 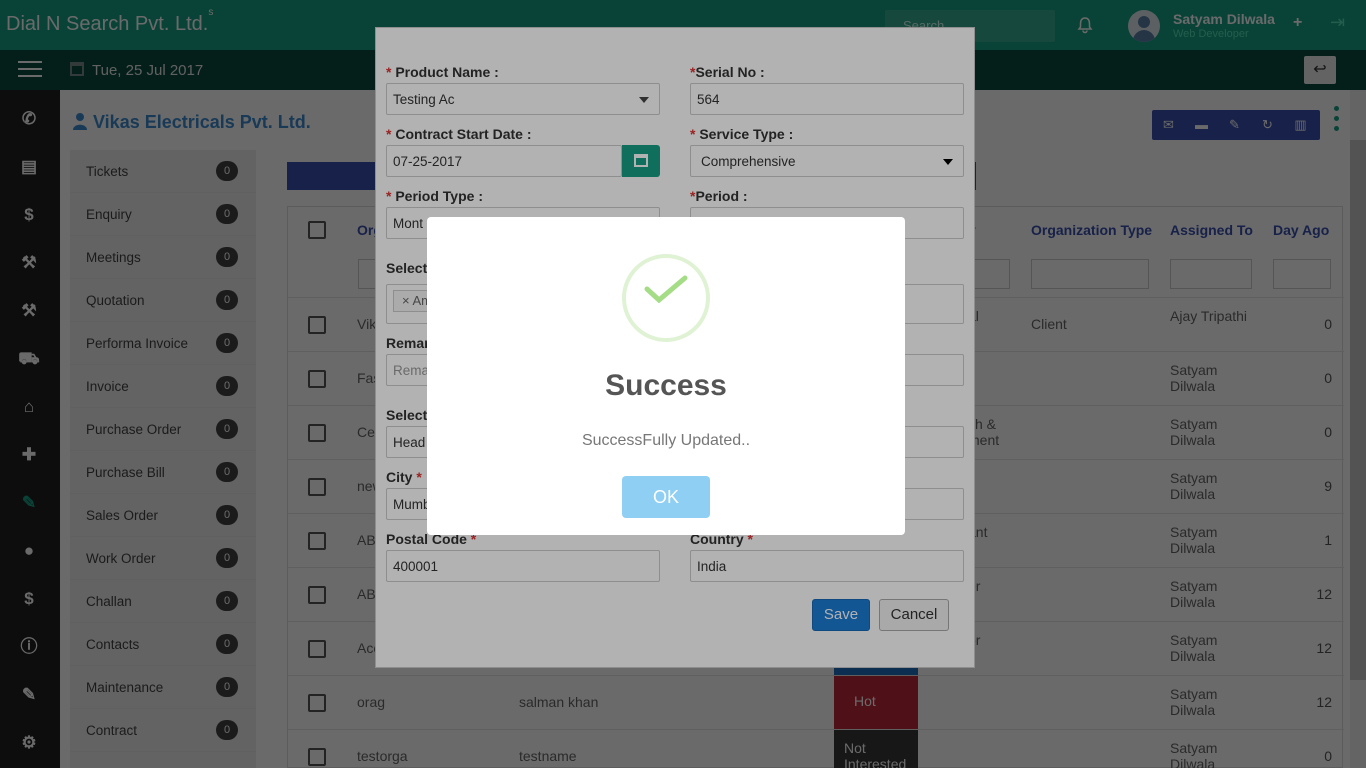 What do you see at coordinates (666, 385) in the screenshot?
I see `dialog-title: Success` at bounding box center [666, 385].